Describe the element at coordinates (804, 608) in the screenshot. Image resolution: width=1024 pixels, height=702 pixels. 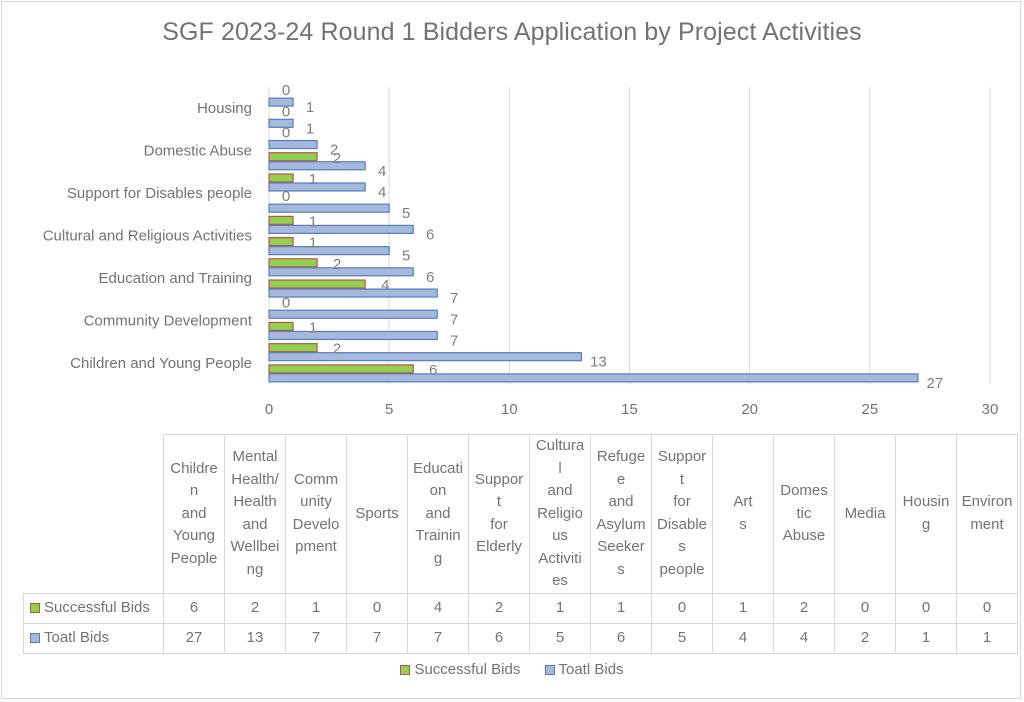
I see `data-cell-successful: 2` at that location.